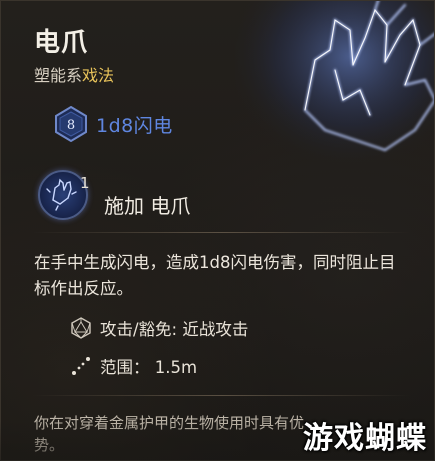  I want to click on cast-action-label: 施加 电爪, so click(147, 205).